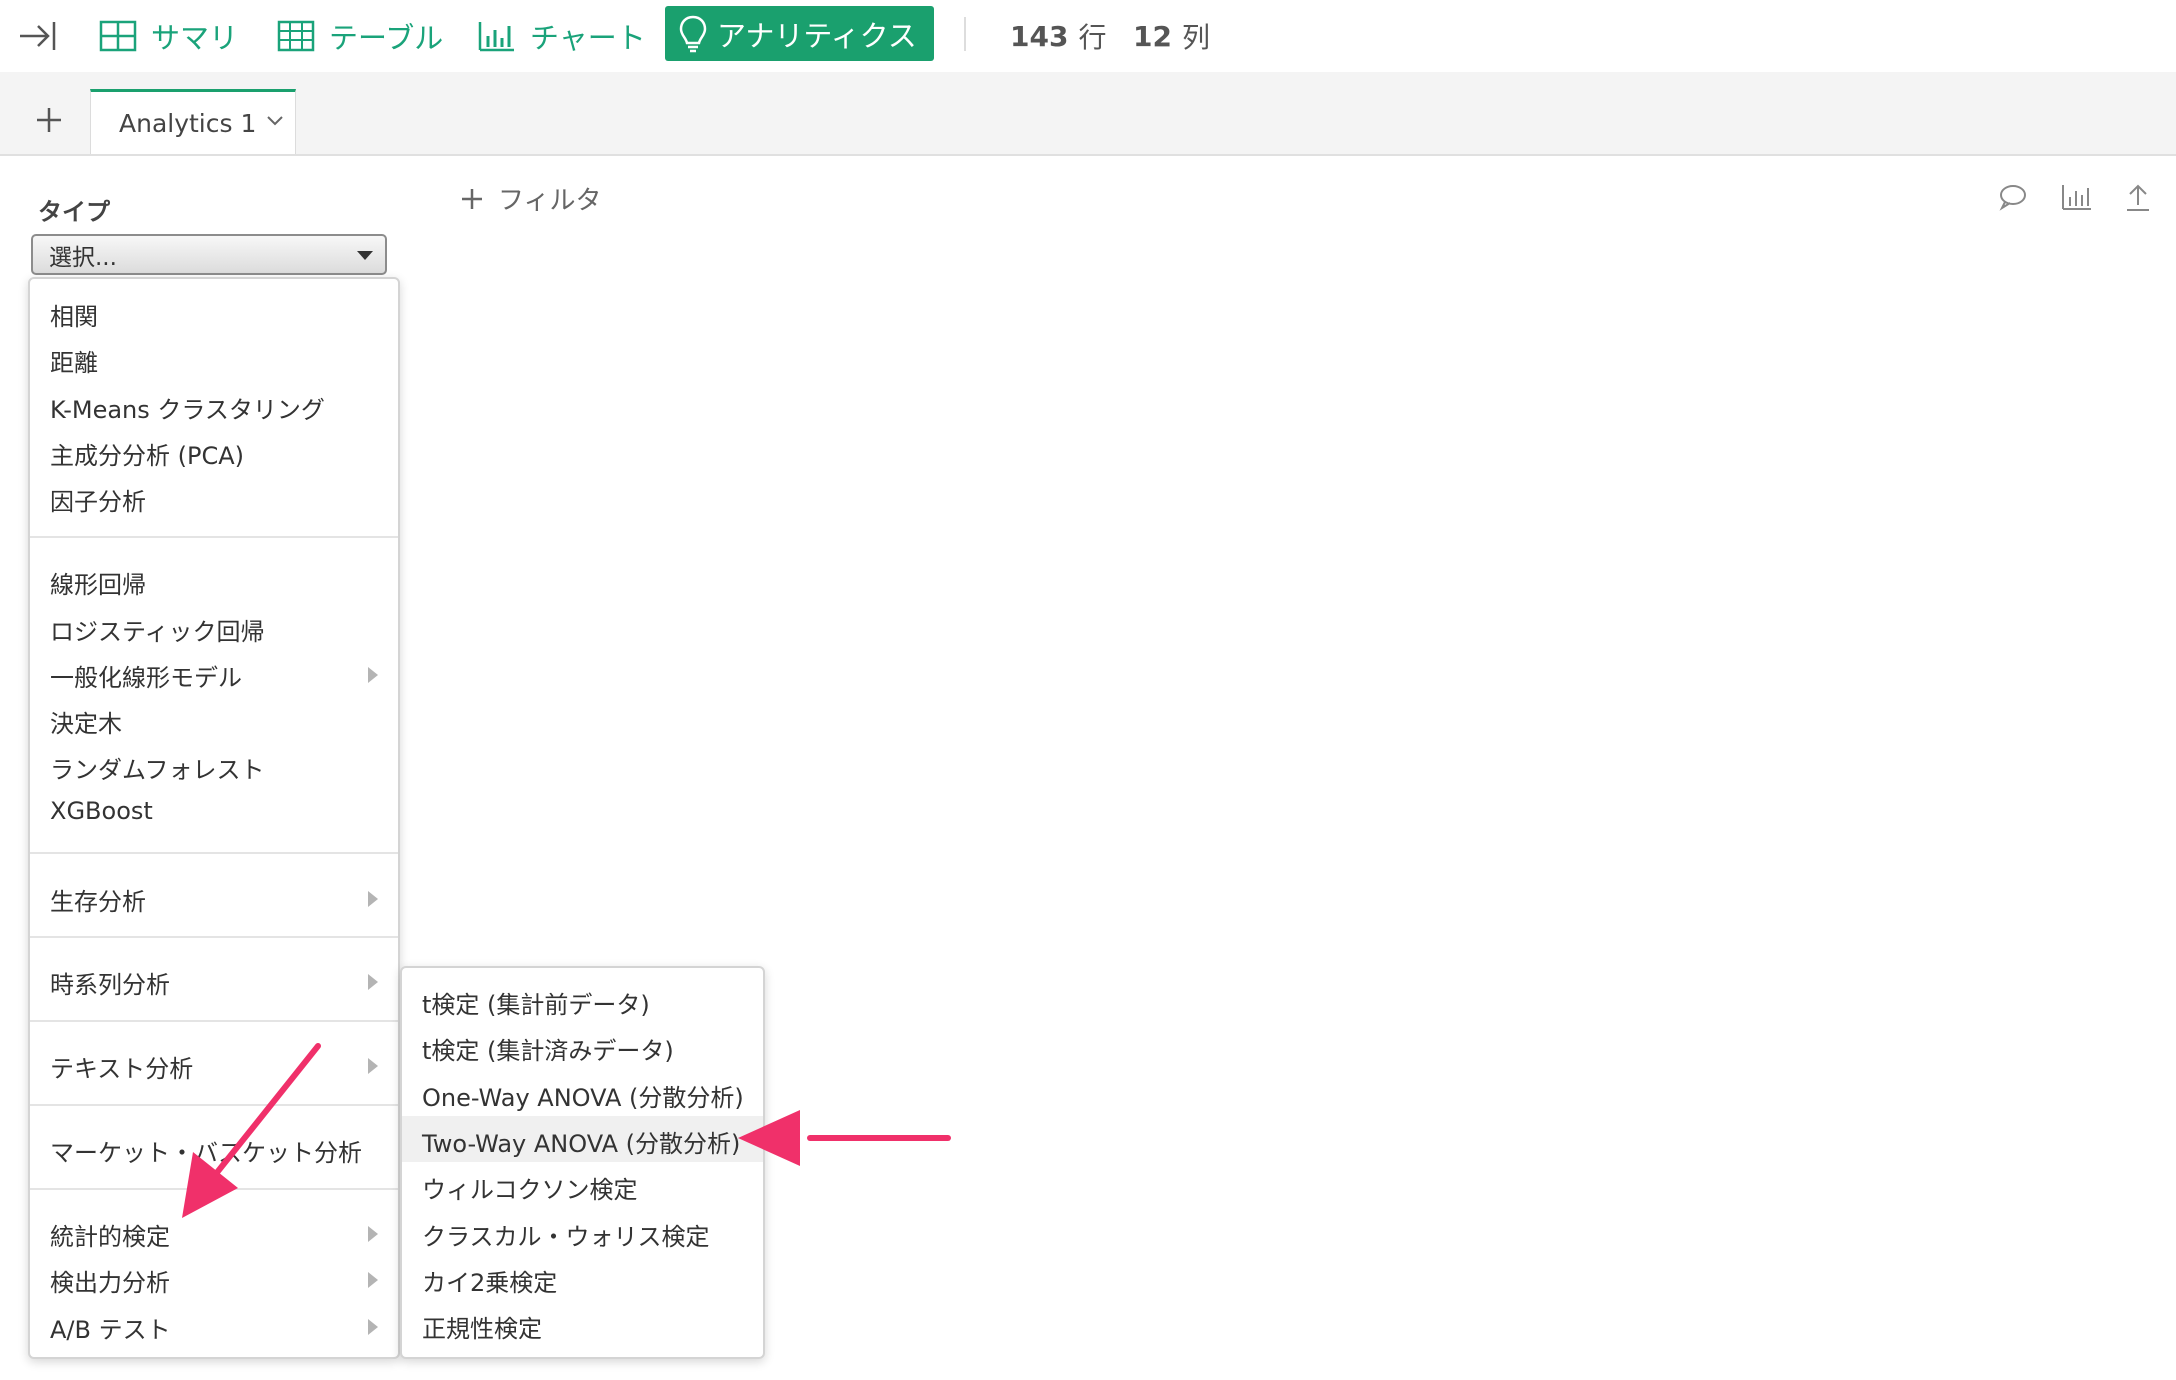  I want to click on export-upload-icon, so click(2138, 200).